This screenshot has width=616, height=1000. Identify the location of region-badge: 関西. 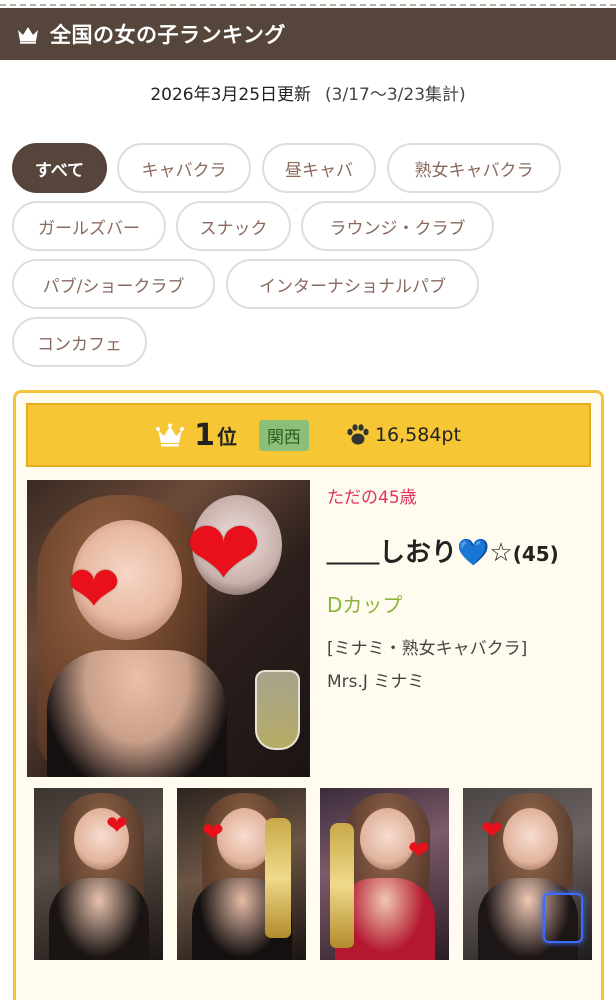
(283, 435).